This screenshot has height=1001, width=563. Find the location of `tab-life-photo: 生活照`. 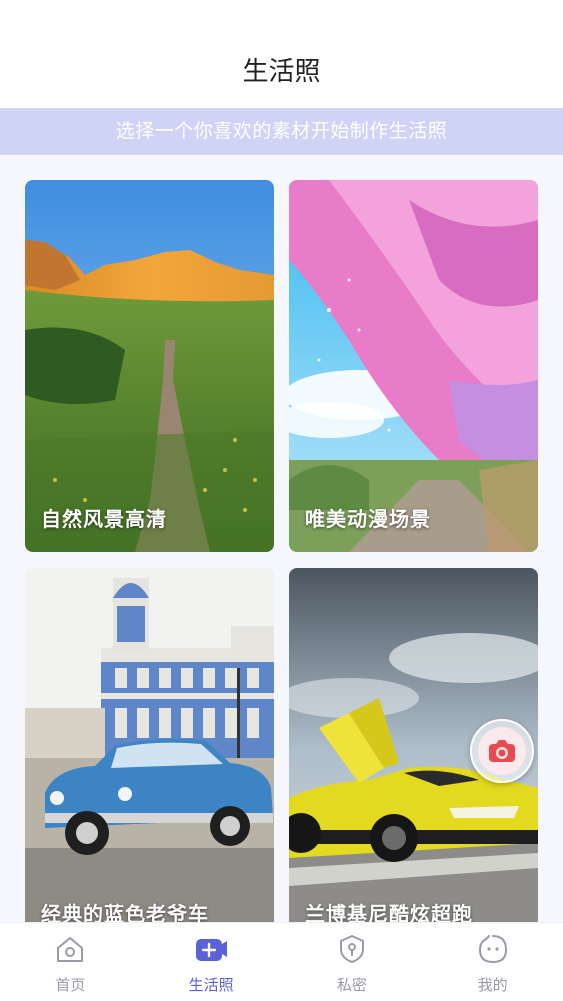

tab-life-photo: 生活照 is located at coordinates (211, 962).